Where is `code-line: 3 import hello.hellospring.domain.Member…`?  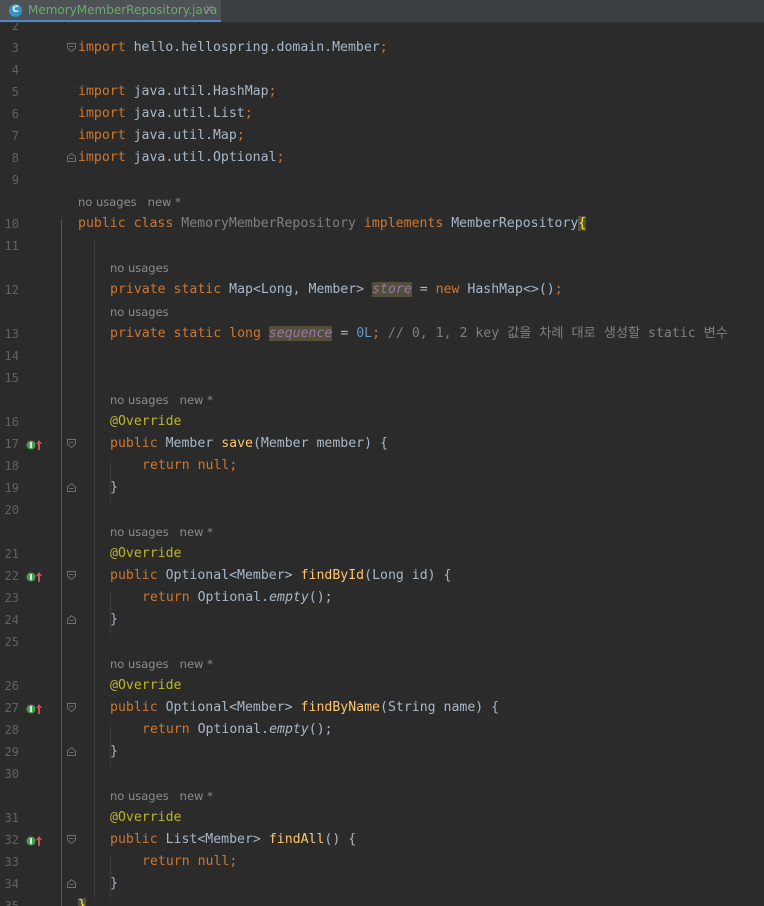
code-line: 3 import hello.hellospring.domain.Member… is located at coordinates (382, 48).